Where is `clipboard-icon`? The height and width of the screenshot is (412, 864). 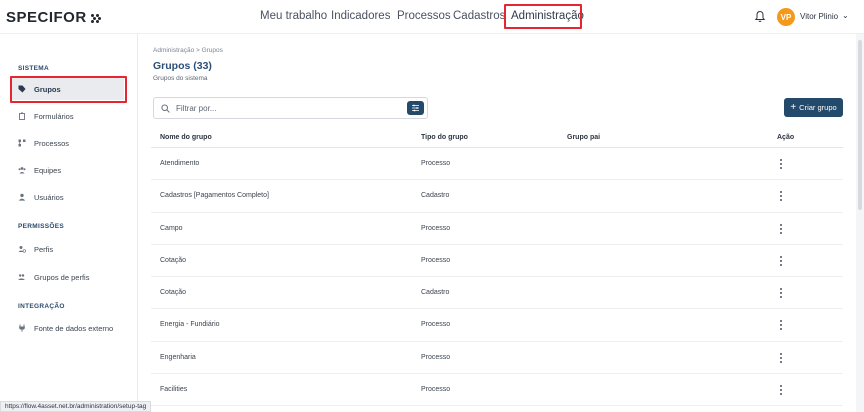 clipboard-icon is located at coordinates (22, 116).